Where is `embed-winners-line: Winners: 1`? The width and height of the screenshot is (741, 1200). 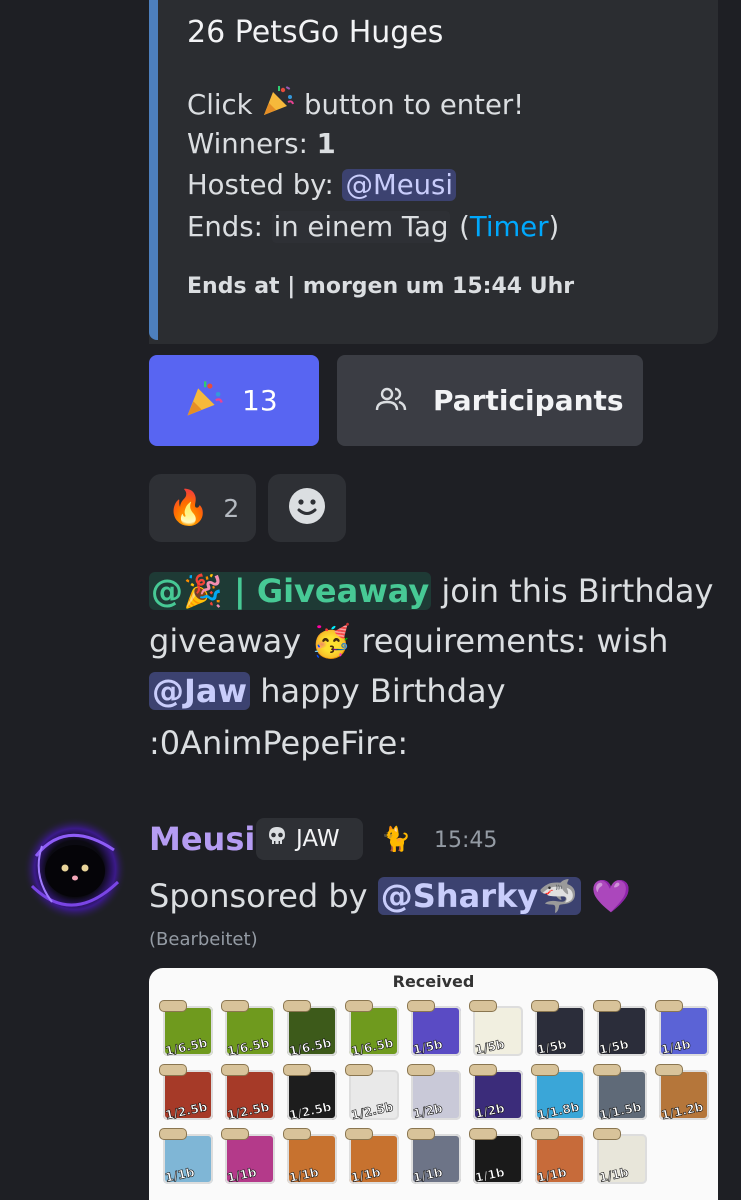 embed-winners-line: Winners: 1 is located at coordinates (261, 144).